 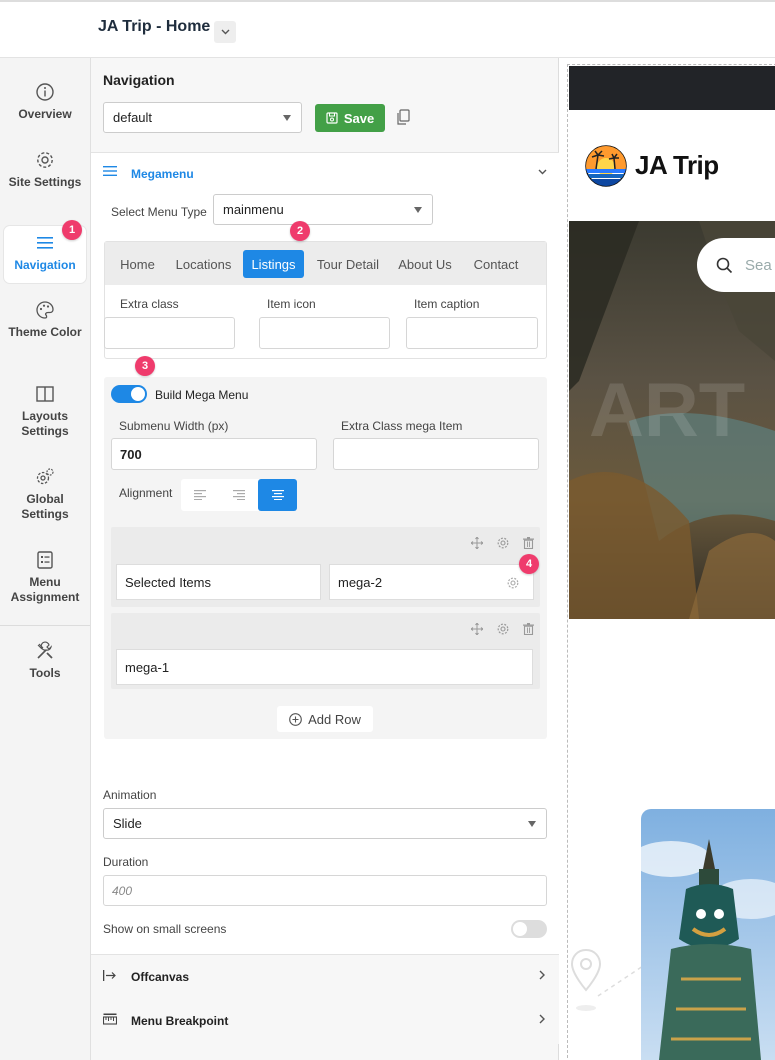 What do you see at coordinates (162, 174) in the screenshot?
I see `megamenu-title: Megamenu` at bounding box center [162, 174].